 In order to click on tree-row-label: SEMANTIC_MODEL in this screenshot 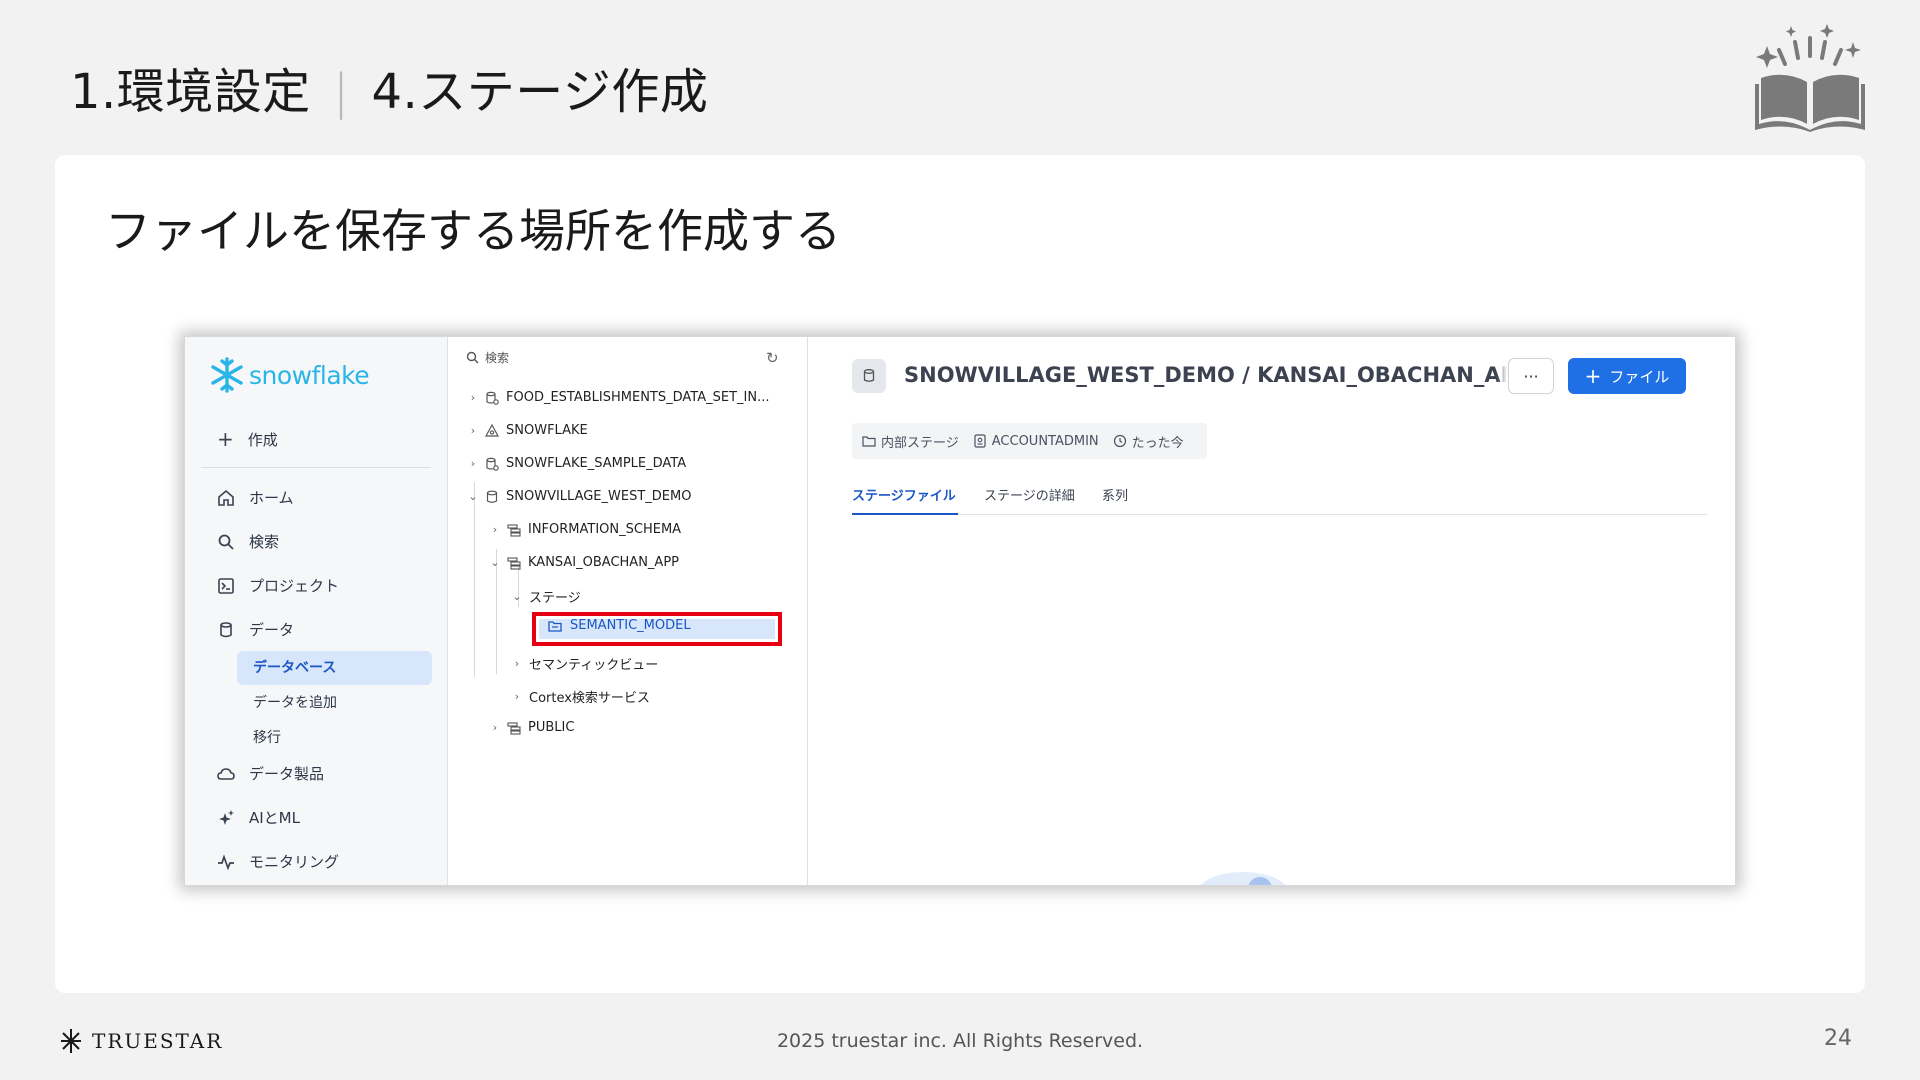, I will do `click(630, 625)`.